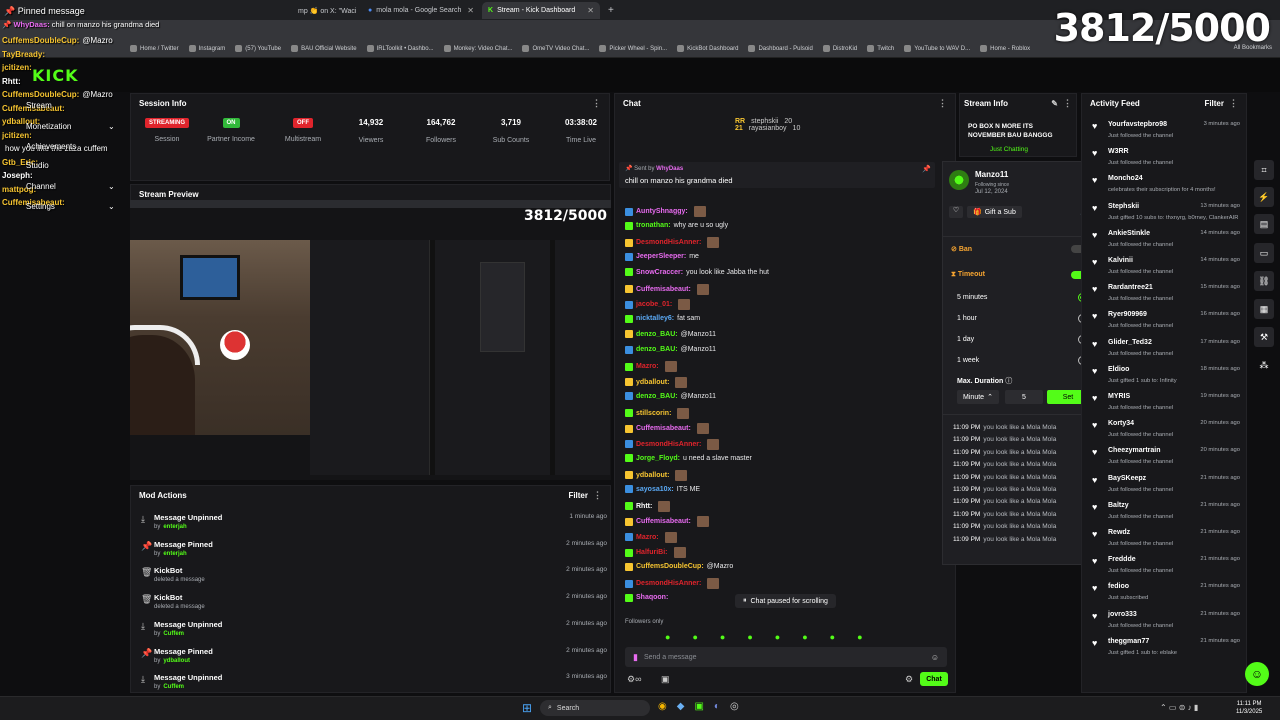 The image size is (1280, 720). What do you see at coordinates (578, 495) in the screenshot?
I see `filter-button: Filter` at bounding box center [578, 495].